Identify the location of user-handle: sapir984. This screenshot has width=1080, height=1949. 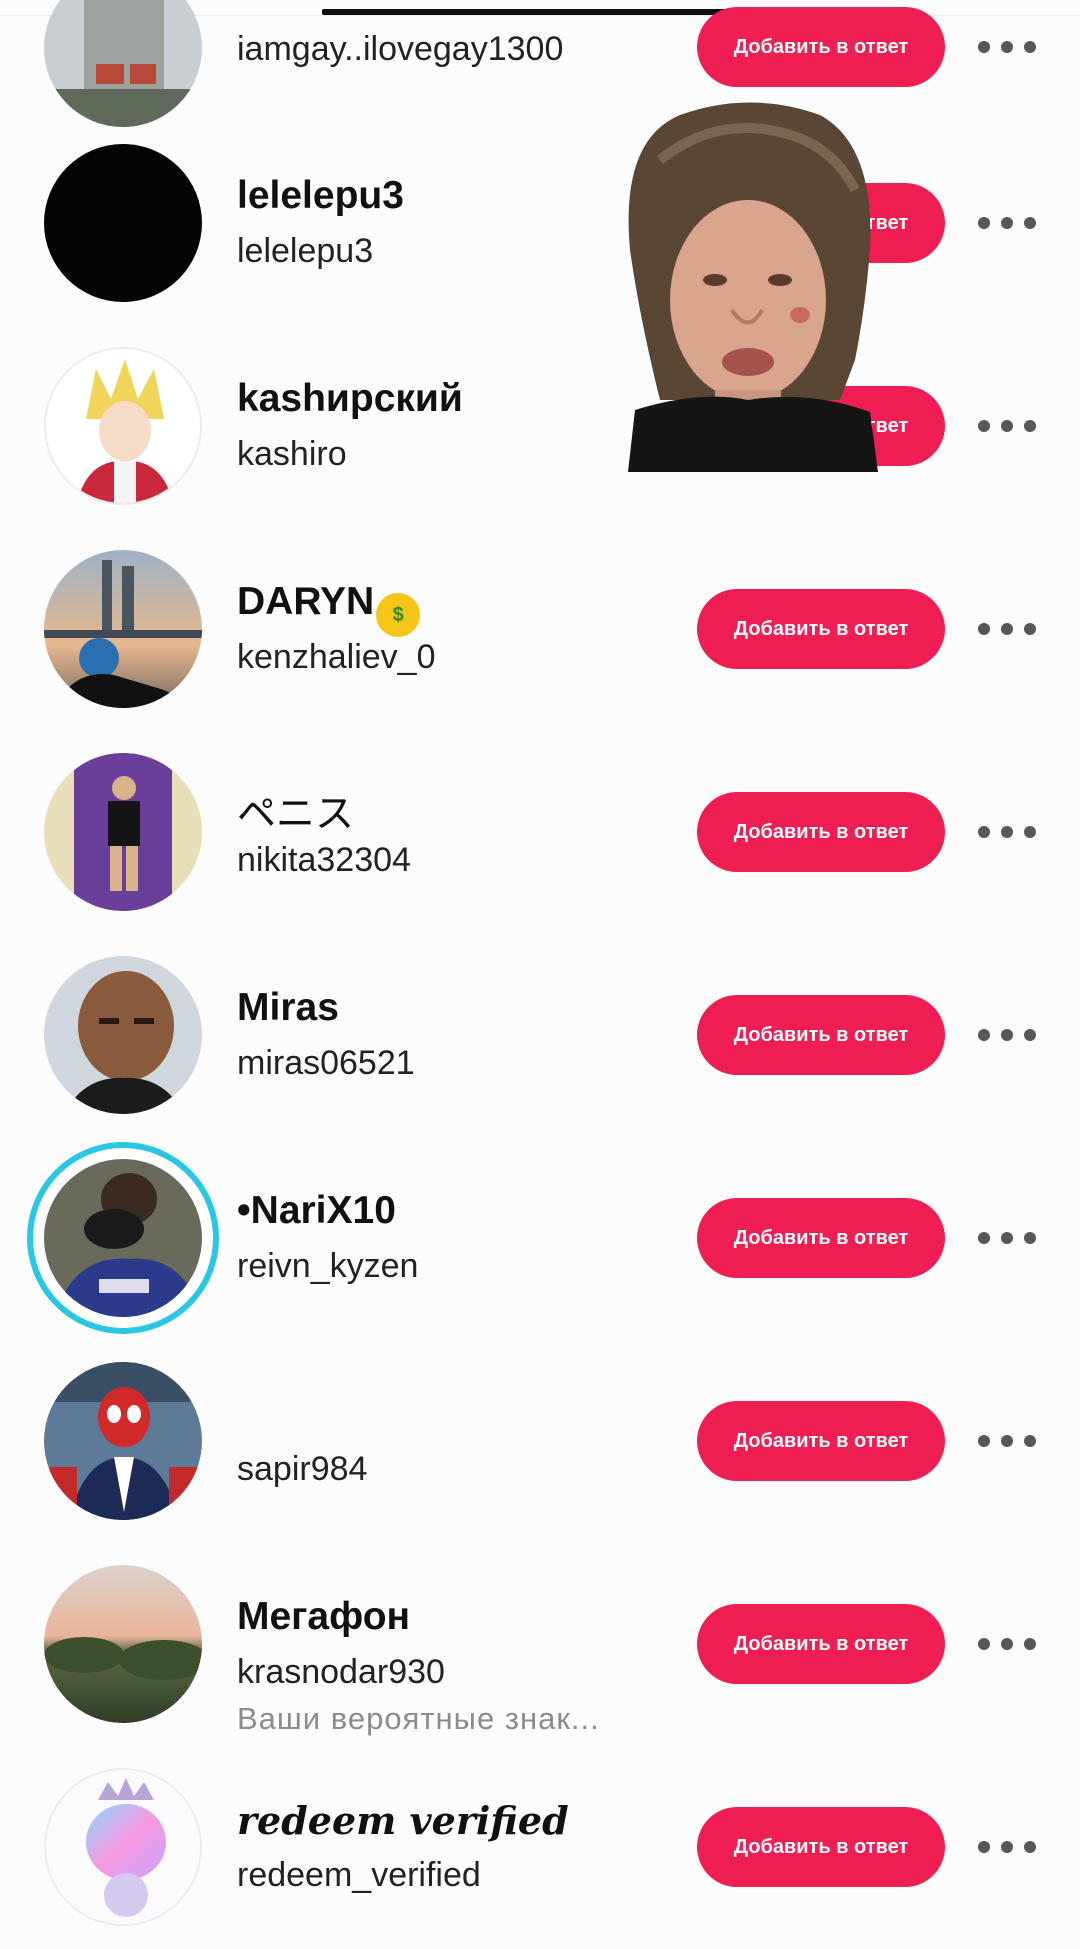
(302, 1469).